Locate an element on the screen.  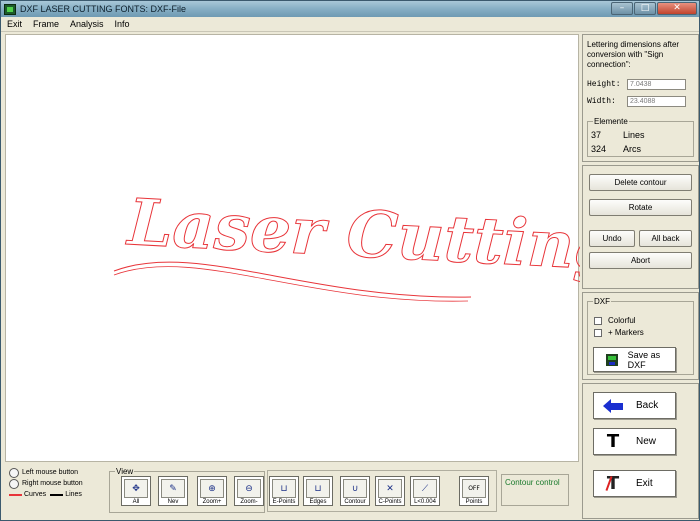
colorful-option: Colorful is located at coordinates (615, 320).